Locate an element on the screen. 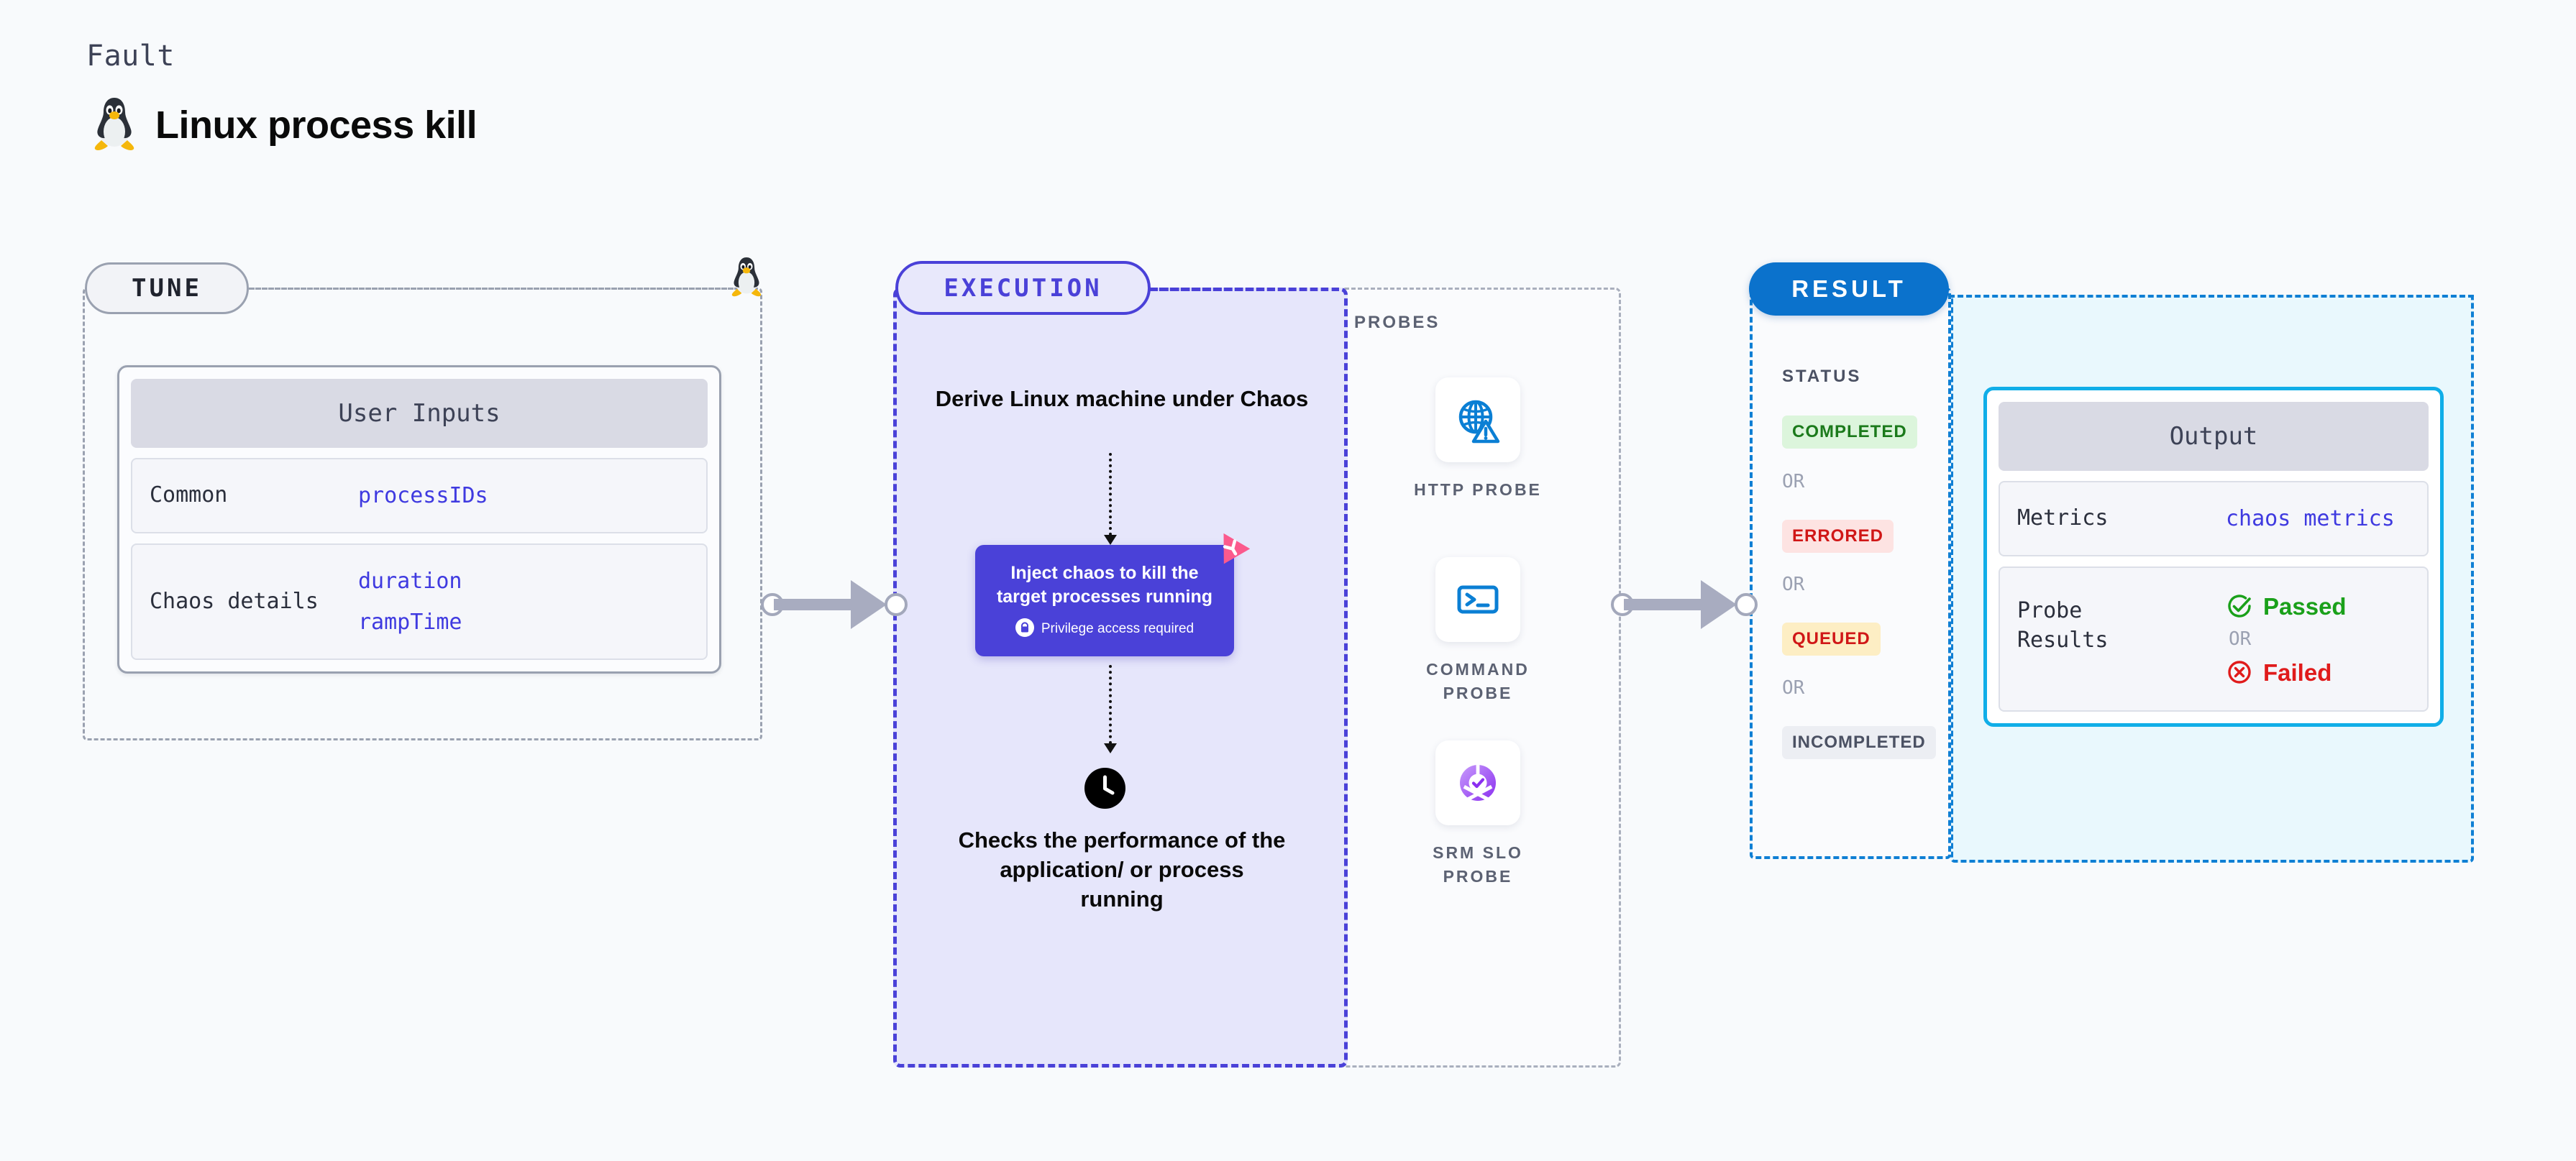  probe-label: SRM SLO PROBE is located at coordinates (1478, 865).